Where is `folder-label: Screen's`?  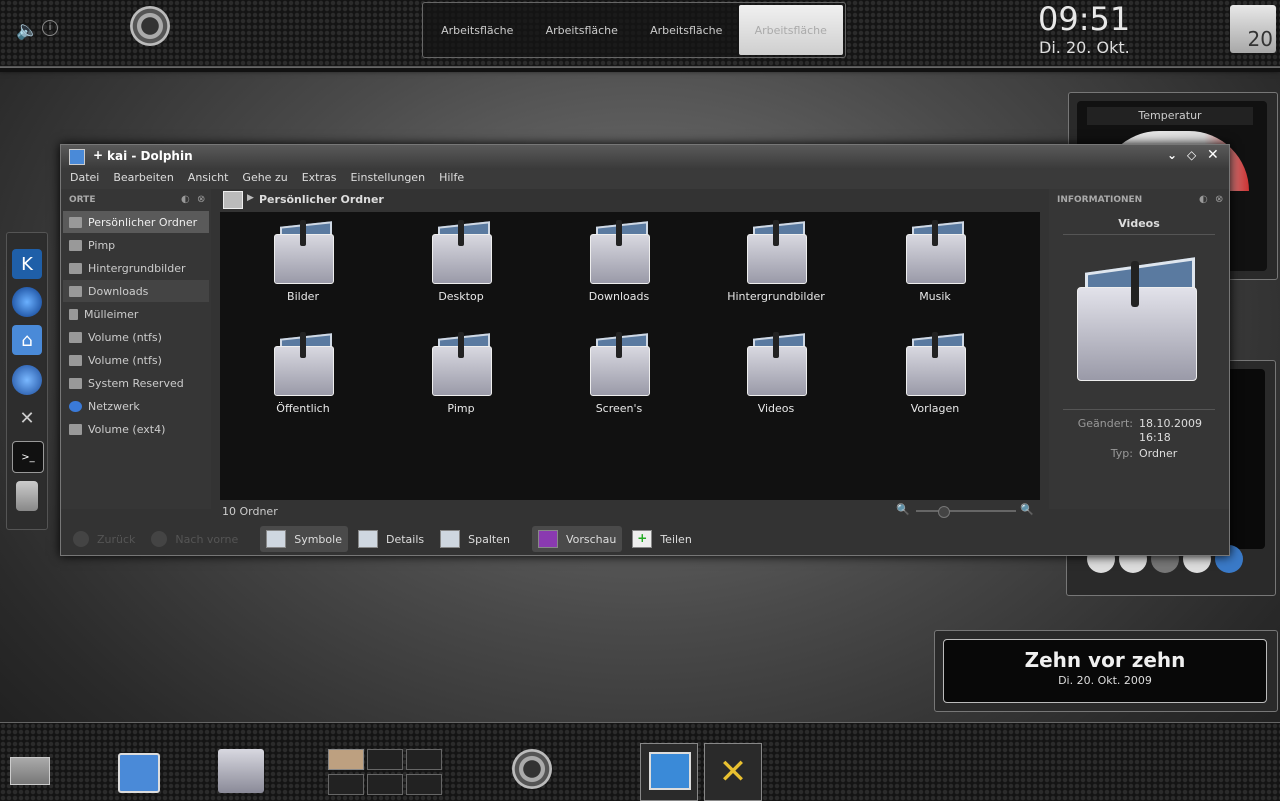
folder-label: Screen's is located at coordinates (619, 408).